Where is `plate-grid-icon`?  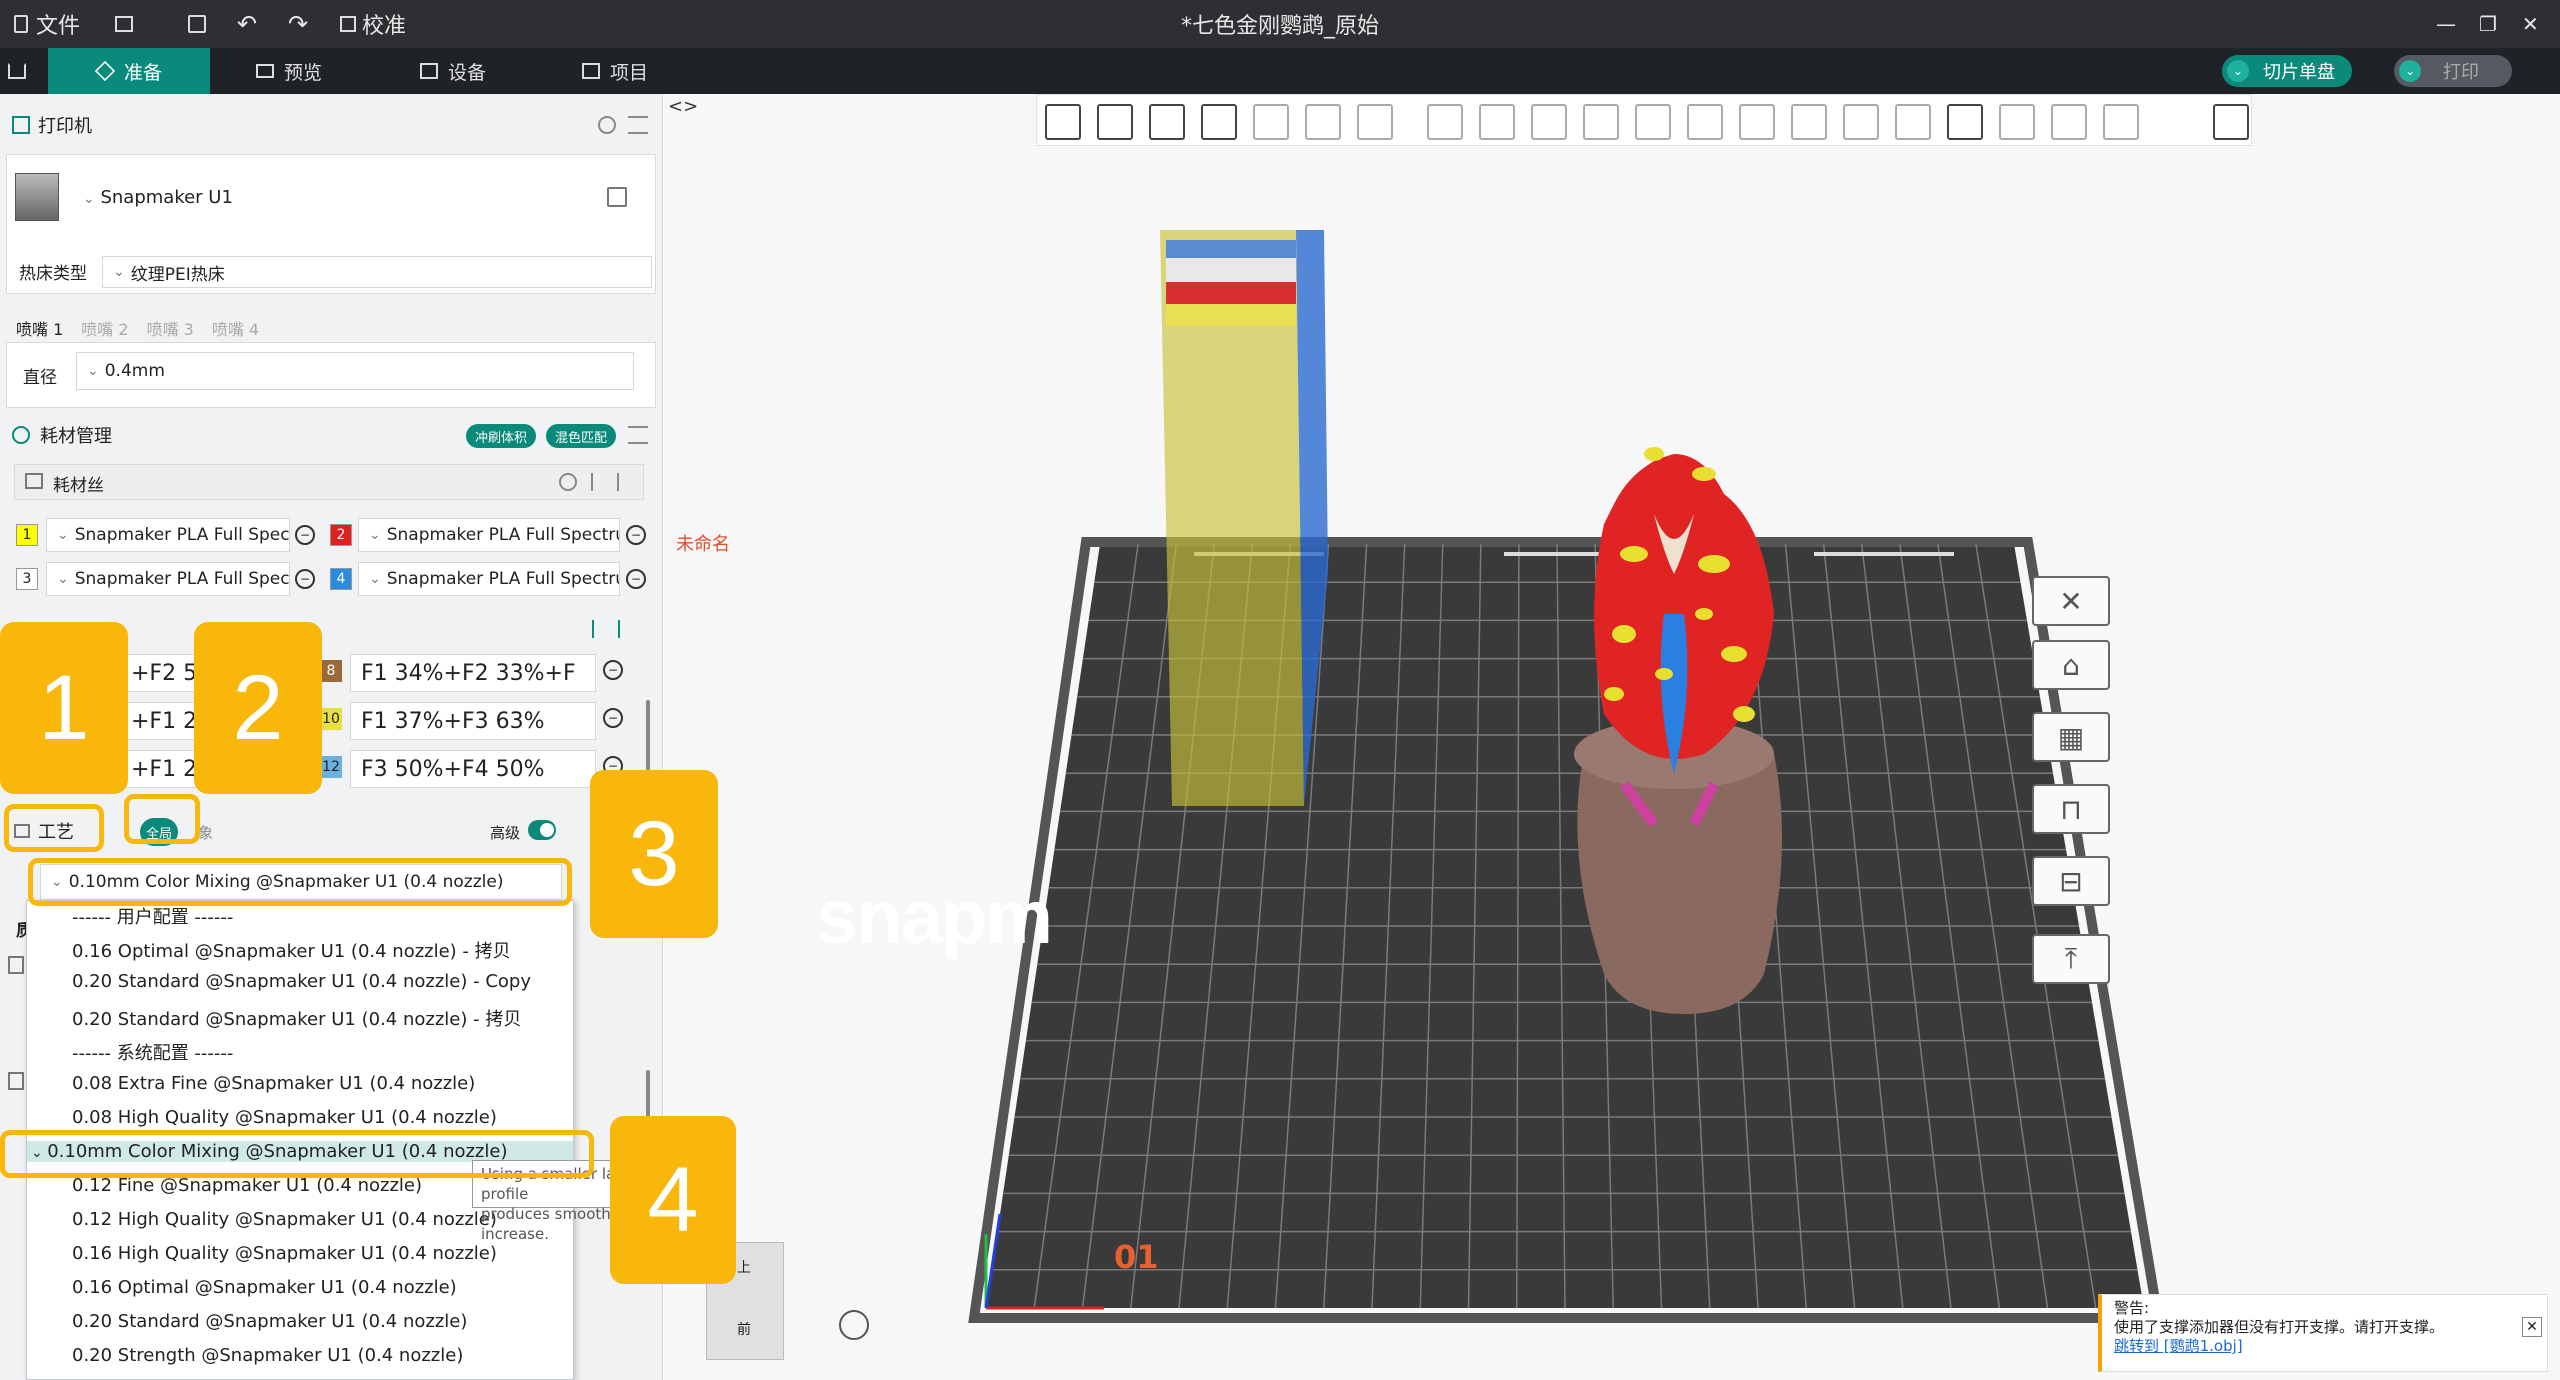 plate-grid-icon is located at coordinates (1115, 122).